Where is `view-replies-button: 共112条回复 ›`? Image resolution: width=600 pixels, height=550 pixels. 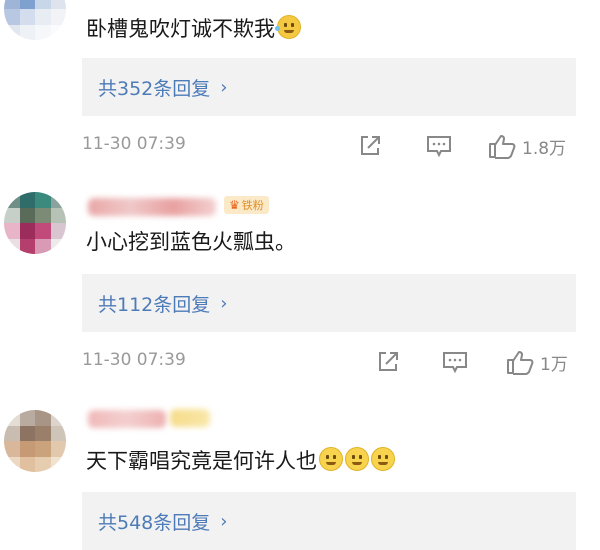 view-replies-button: 共112条回复 › is located at coordinates (329, 303).